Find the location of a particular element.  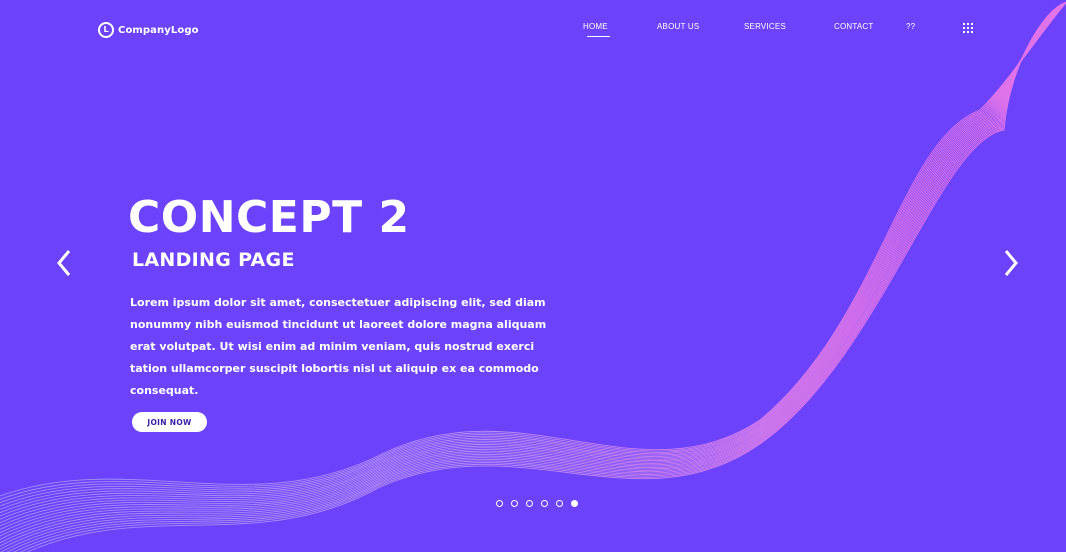

grid-menu-icon is located at coordinates (968, 28).